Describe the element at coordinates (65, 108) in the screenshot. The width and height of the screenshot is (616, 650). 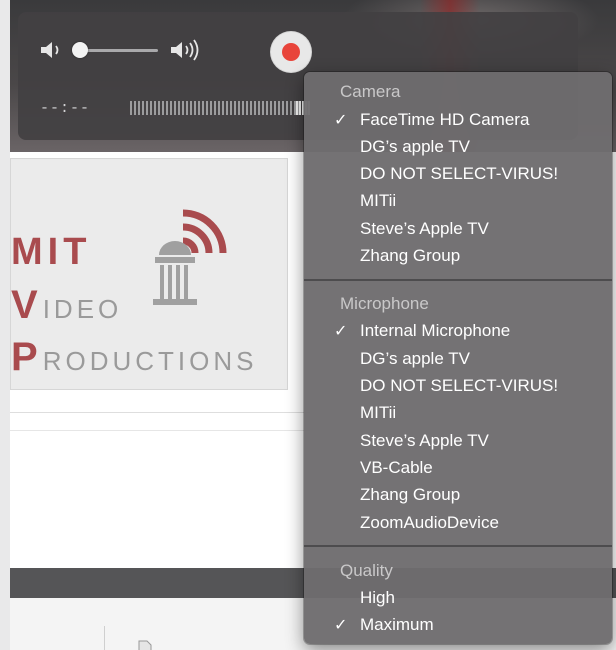
I see `elapsed-time: --:--` at that location.